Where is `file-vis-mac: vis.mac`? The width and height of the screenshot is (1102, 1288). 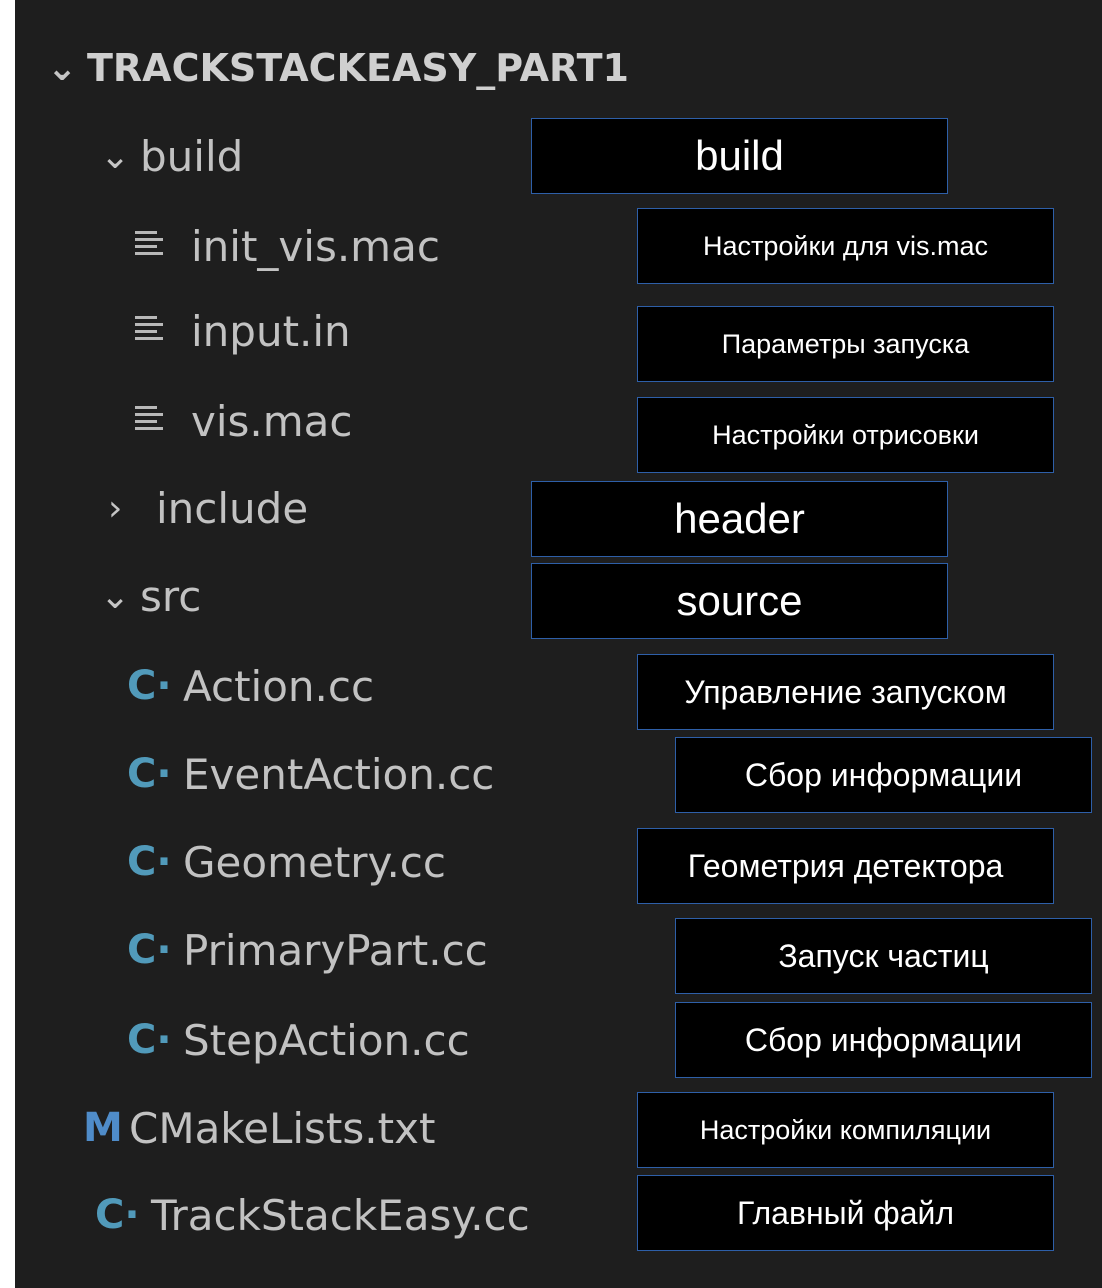
file-vis-mac: vis.mac is located at coordinates (244, 421).